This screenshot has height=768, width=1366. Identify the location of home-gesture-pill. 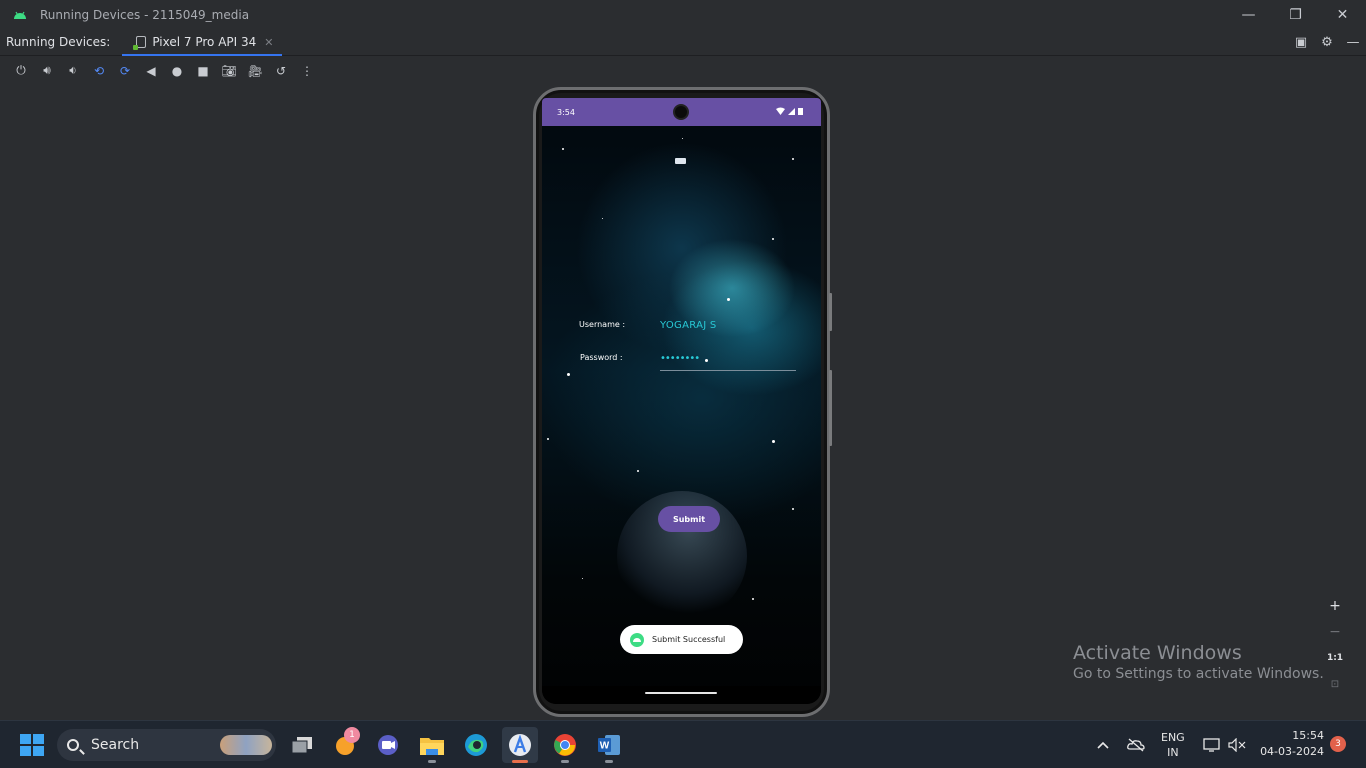
(681, 693).